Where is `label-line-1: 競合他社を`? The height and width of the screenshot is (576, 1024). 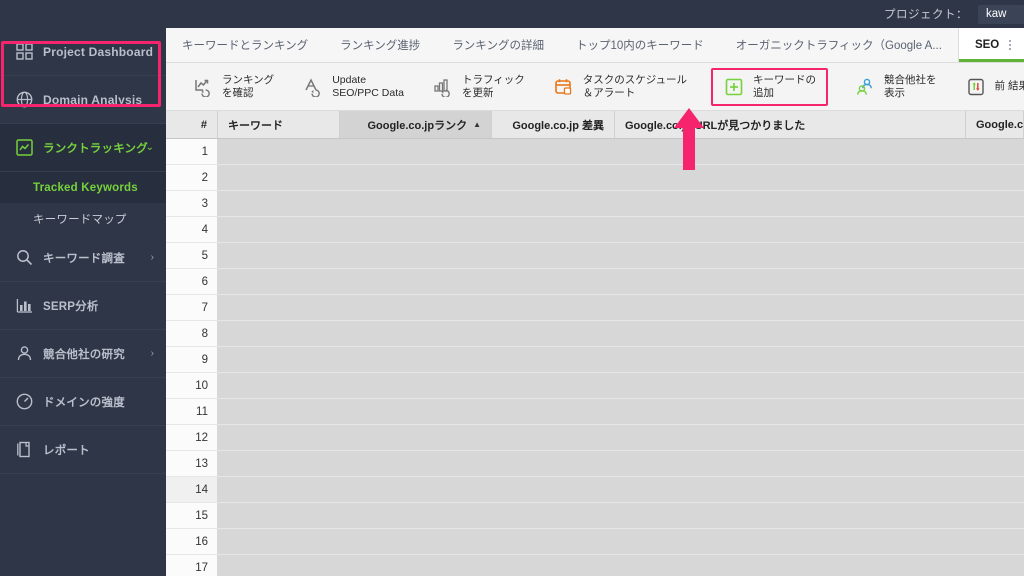
label-line-1: 競合他社を is located at coordinates (910, 79).